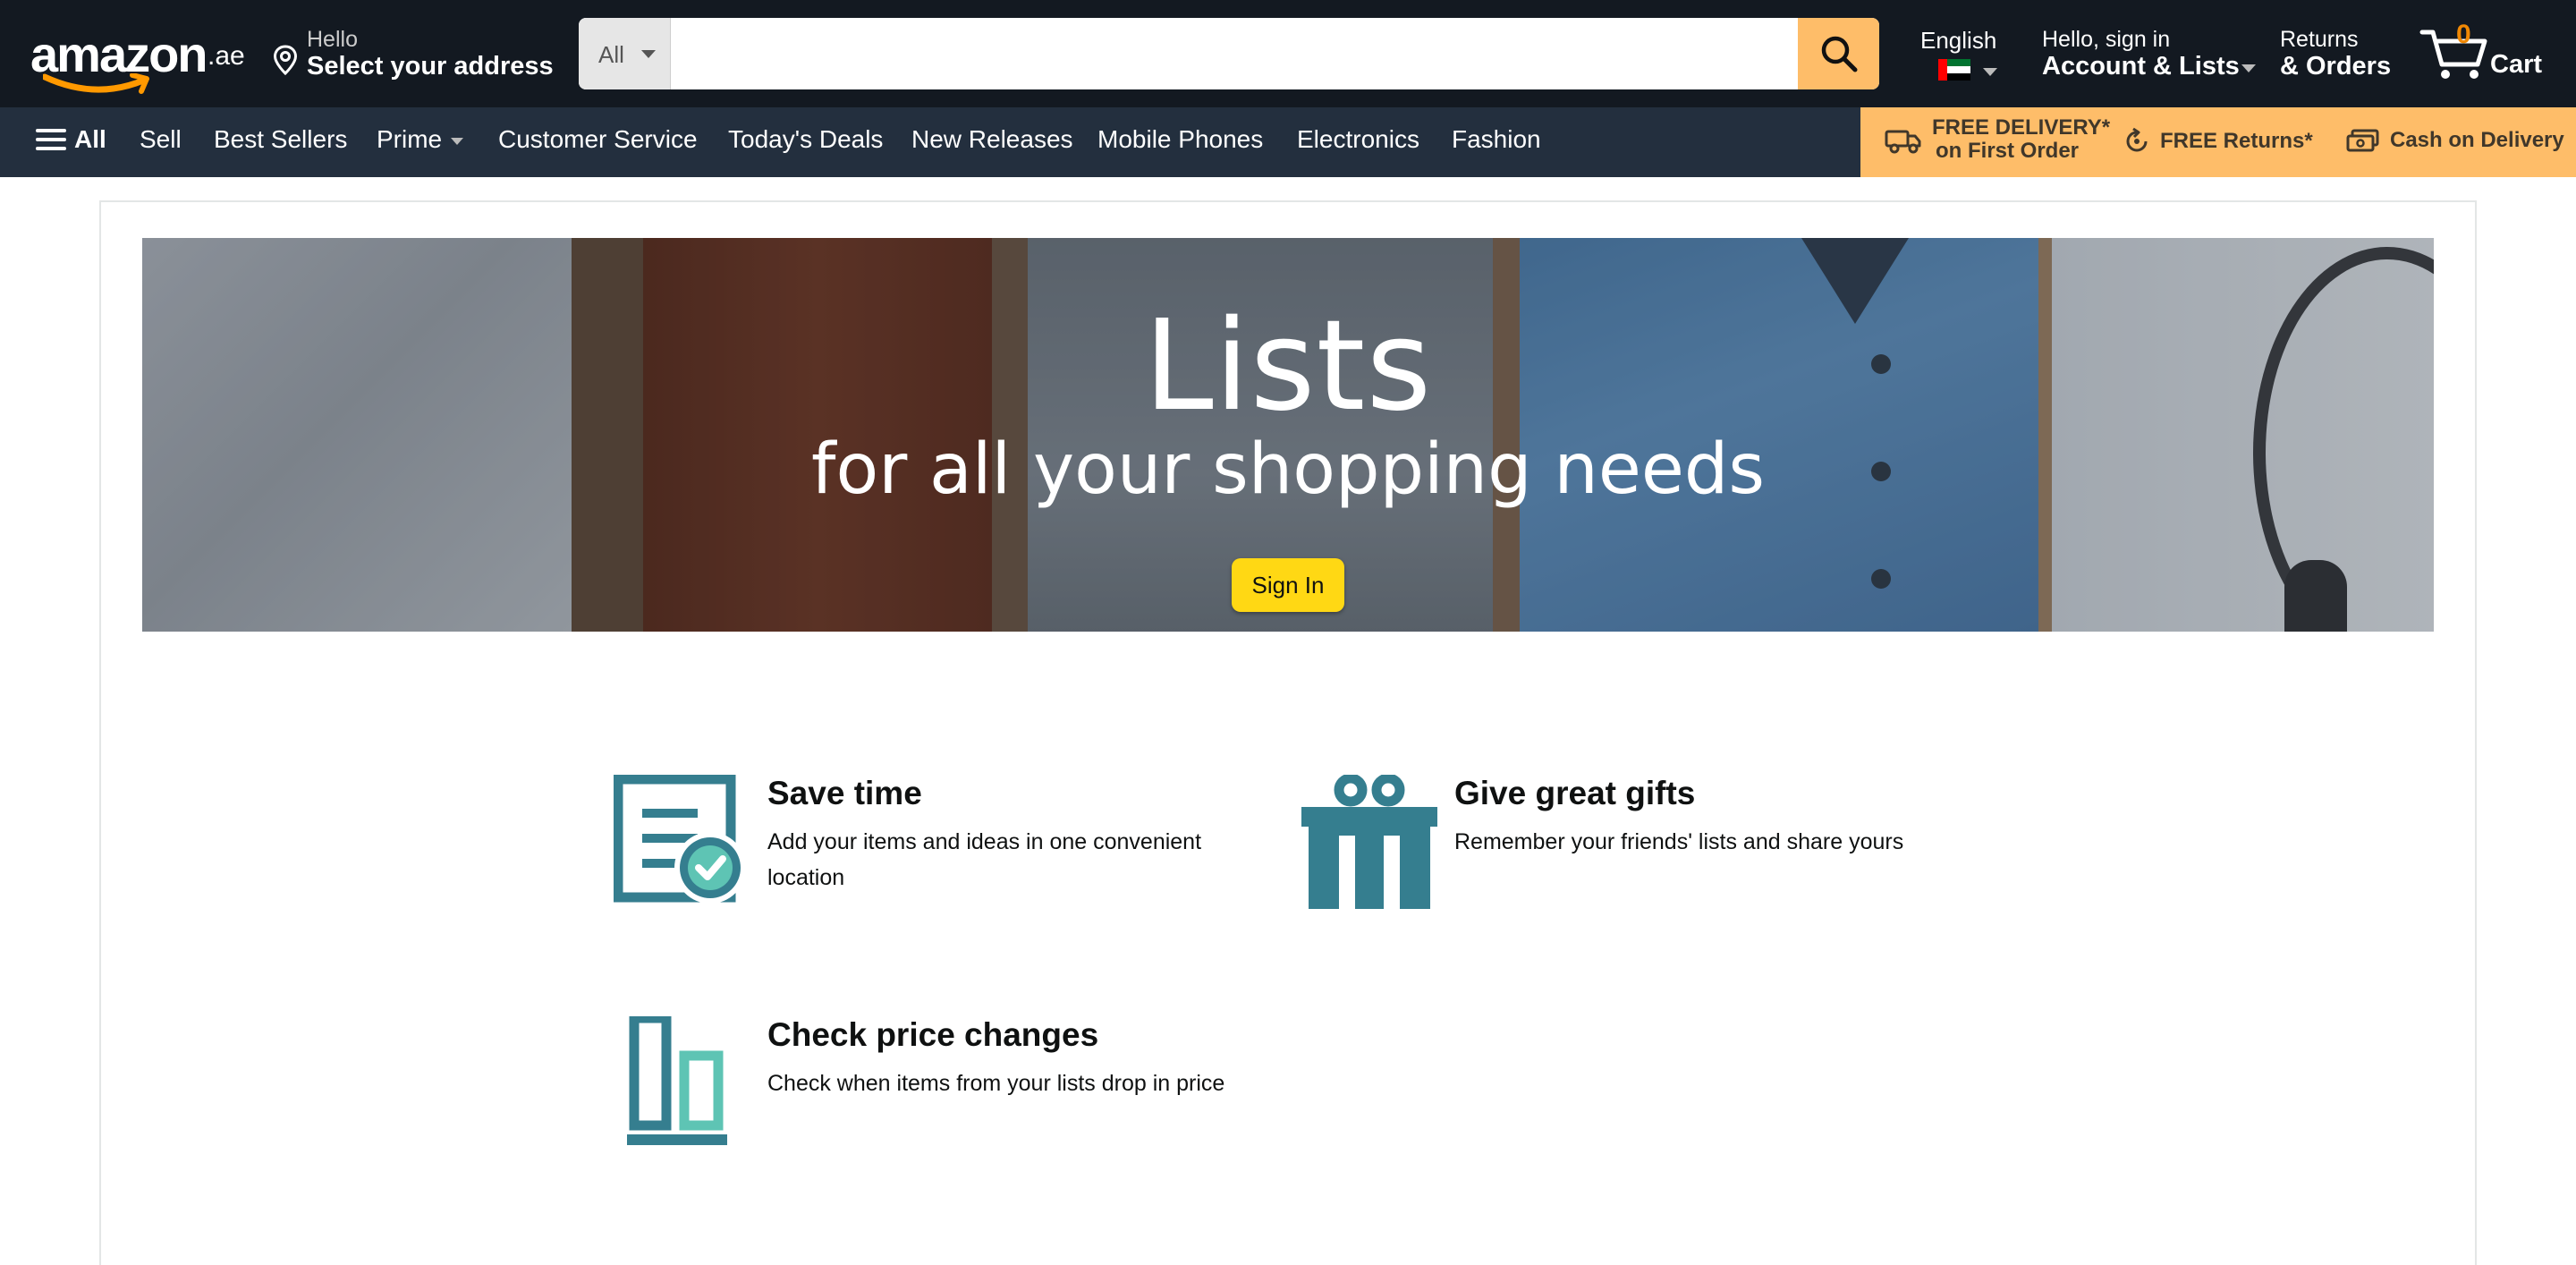 Image resolution: width=2576 pixels, height=1265 pixels. I want to click on language-selector: English, so click(1960, 55).